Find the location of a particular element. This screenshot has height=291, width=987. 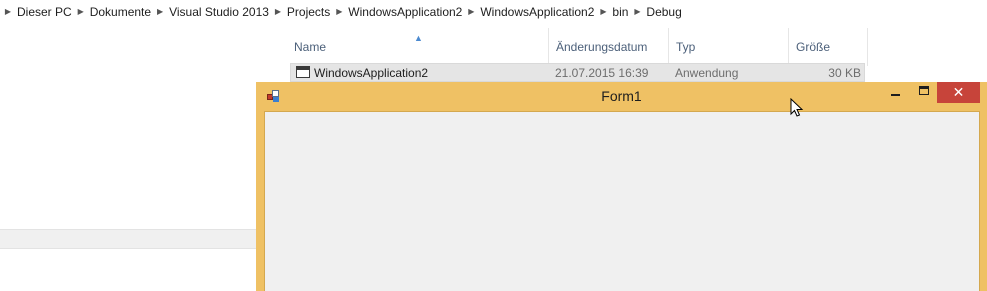

sort-ascending-icon: ▲ is located at coordinates (418, 38).